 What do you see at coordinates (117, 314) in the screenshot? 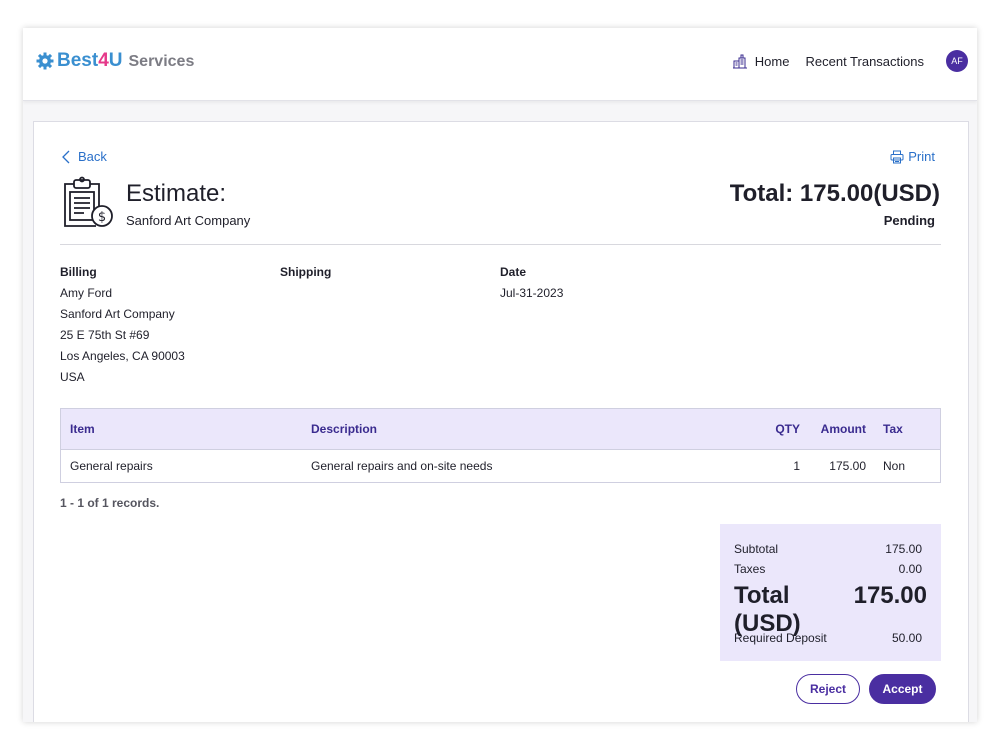
I see `billing-line: Sanford Art Company` at bounding box center [117, 314].